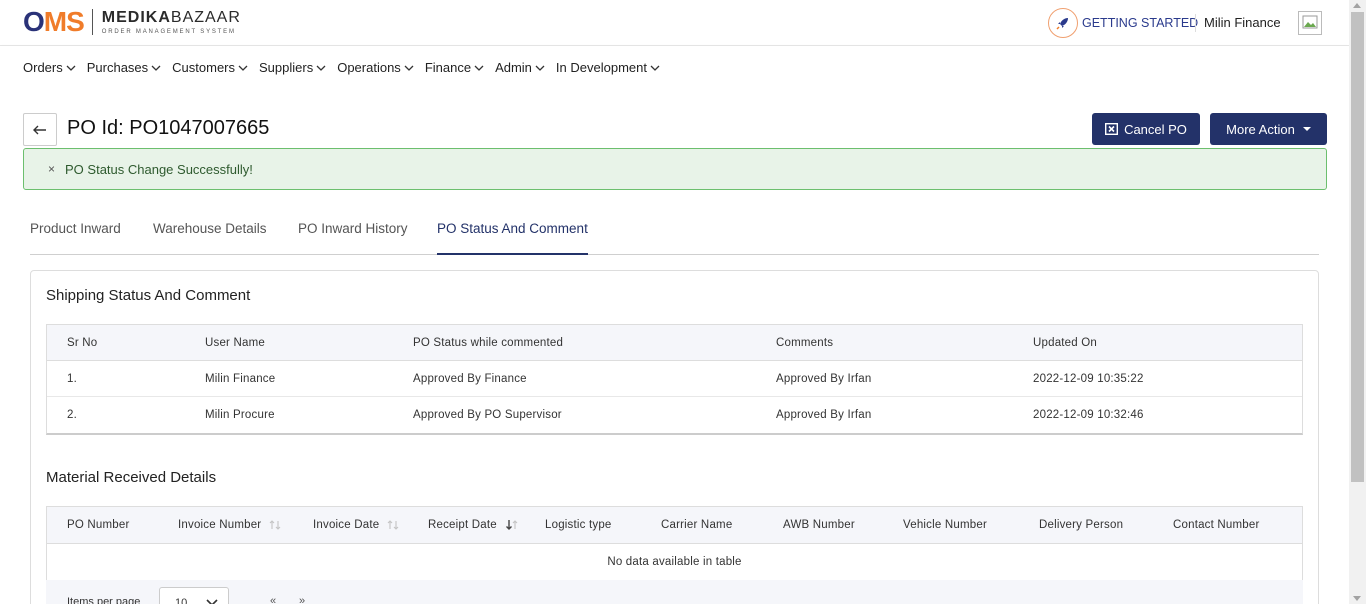 The image size is (1366, 604). What do you see at coordinates (1081, 525) in the screenshot?
I see `column-header: Delivery Person` at bounding box center [1081, 525].